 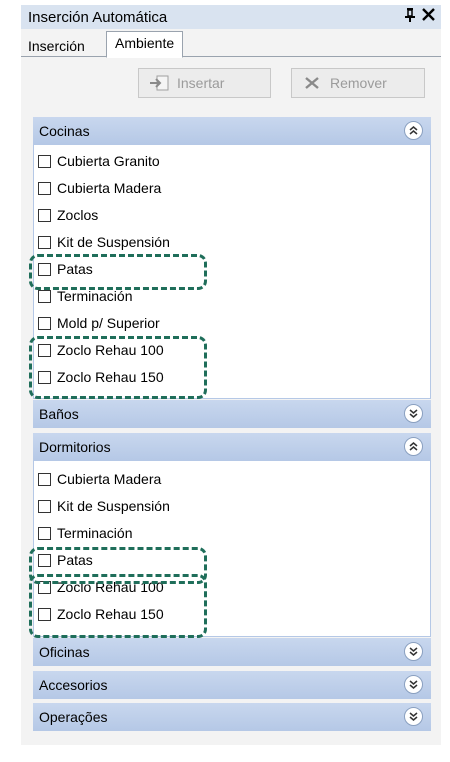 I want to click on group-label-accesorios: Accesorios, so click(x=73, y=685).